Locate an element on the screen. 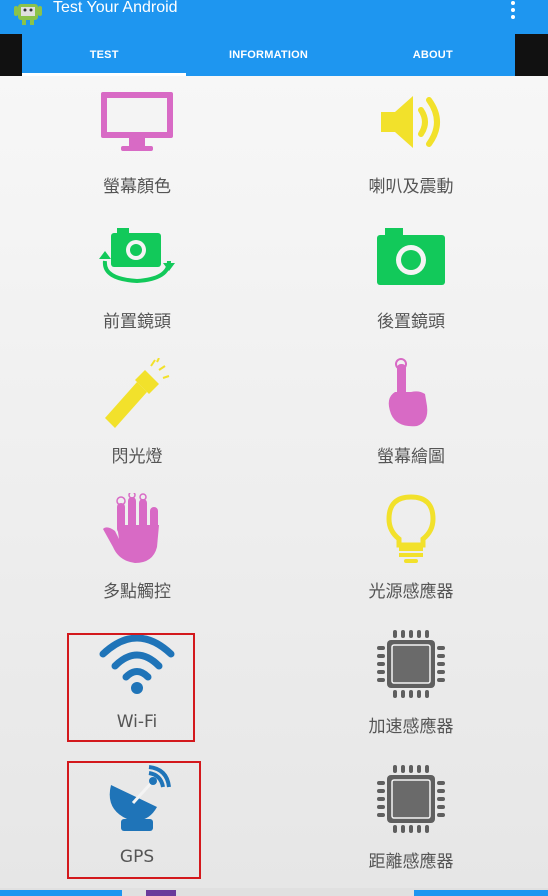 The height and width of the screenshot is (896, 548). wifi-highlight-box is located at coordinates (131, 687).